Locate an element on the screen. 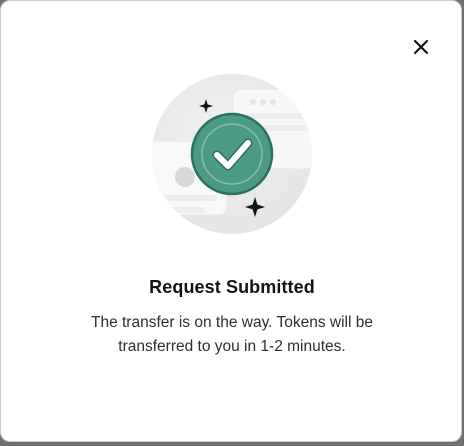  dialog-title: Request Submitted is located at coordinates (232, 287).